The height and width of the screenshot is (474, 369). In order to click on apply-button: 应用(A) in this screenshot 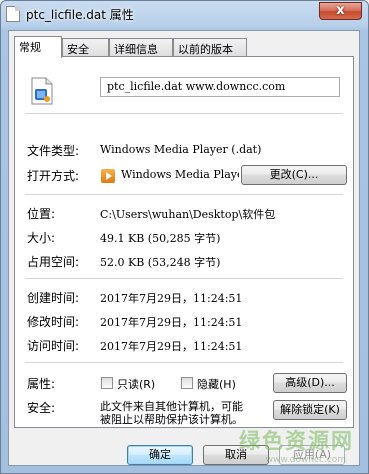, I will do `click(312, 455)`.